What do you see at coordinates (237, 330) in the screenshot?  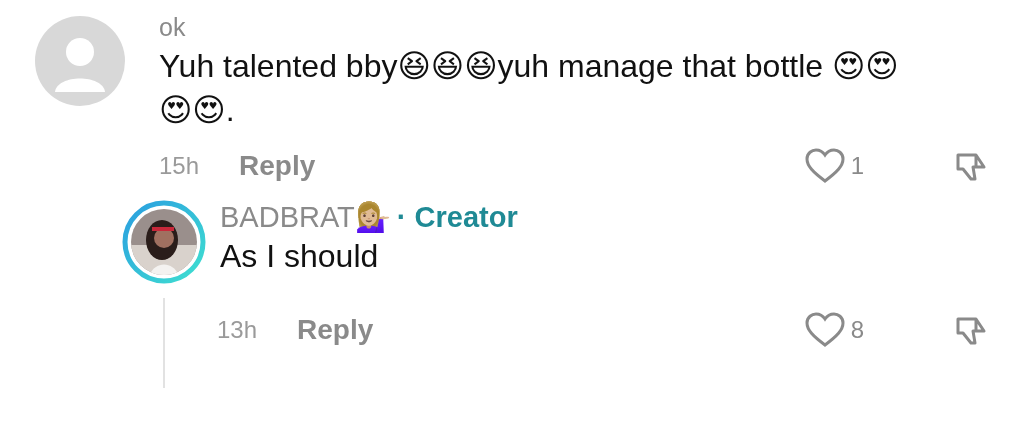 I see `comment-time: 13h` at bounding box center [237, 330].